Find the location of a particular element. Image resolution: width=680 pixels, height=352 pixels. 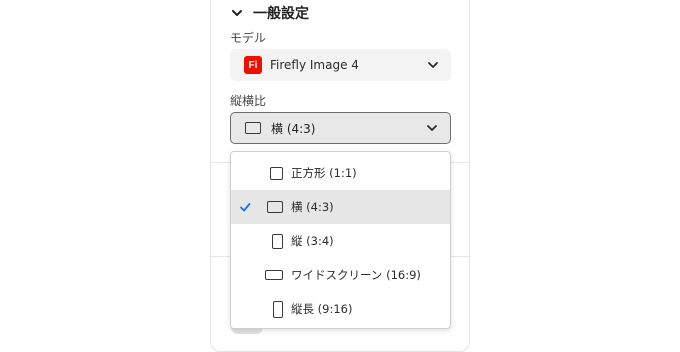

portrait-shape-icon is located at coordinates (277, 241).